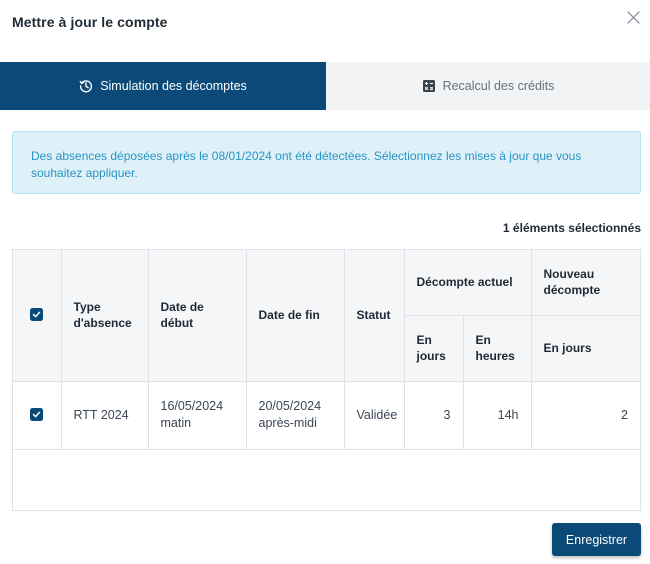 The height and width of the screenshot is (564, 650). What do you see at coordinates (192, 406) in the screenshot?
I see `start-date: 16/05/2024` at bounding box center [192, 406].